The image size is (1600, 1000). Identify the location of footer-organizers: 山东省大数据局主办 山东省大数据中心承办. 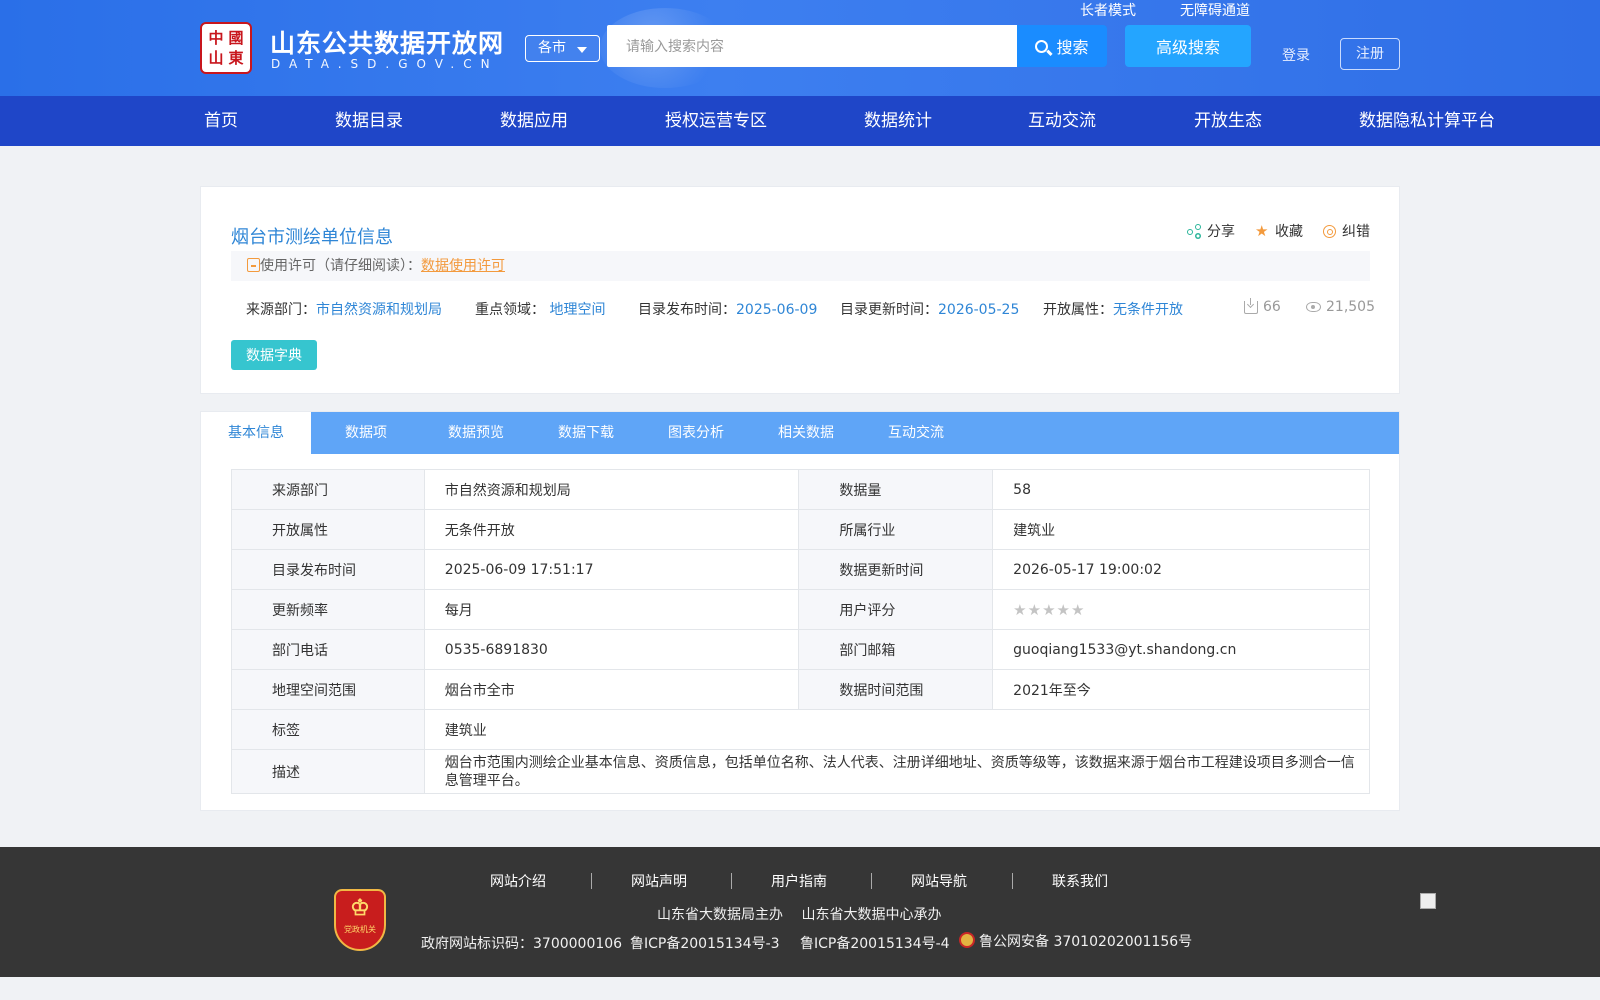
(799, 915).